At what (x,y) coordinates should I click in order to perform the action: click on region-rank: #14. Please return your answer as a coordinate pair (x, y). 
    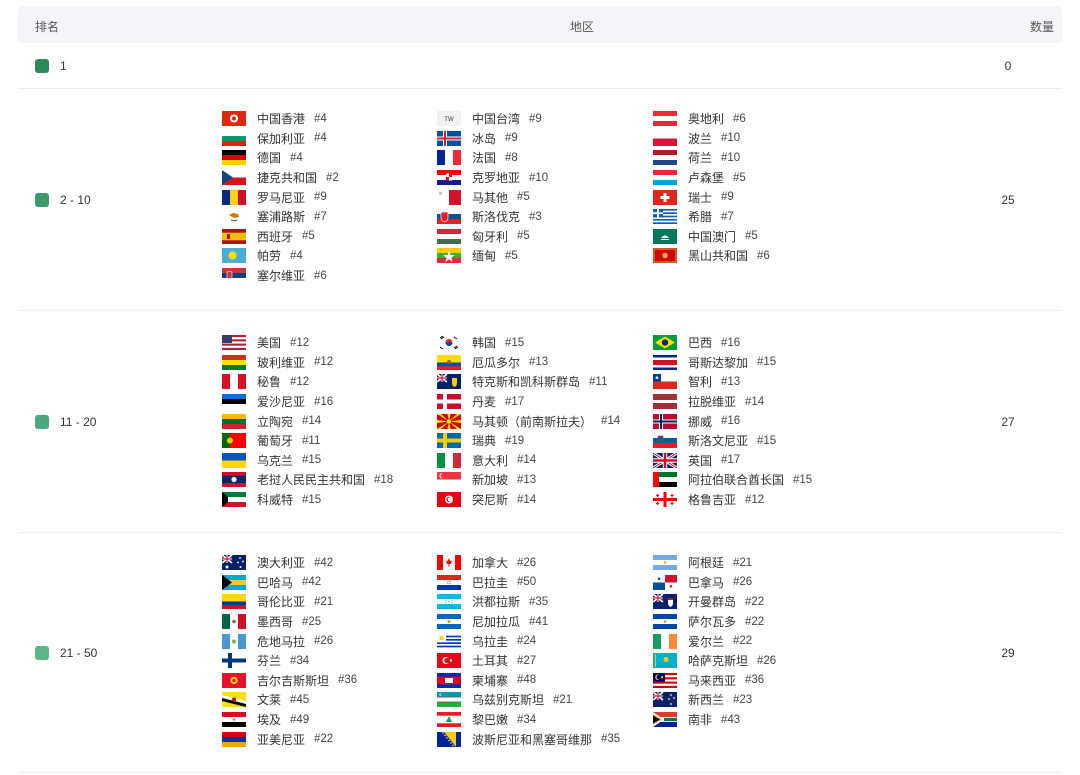
    Looking at the image, I should click on (611, 421).